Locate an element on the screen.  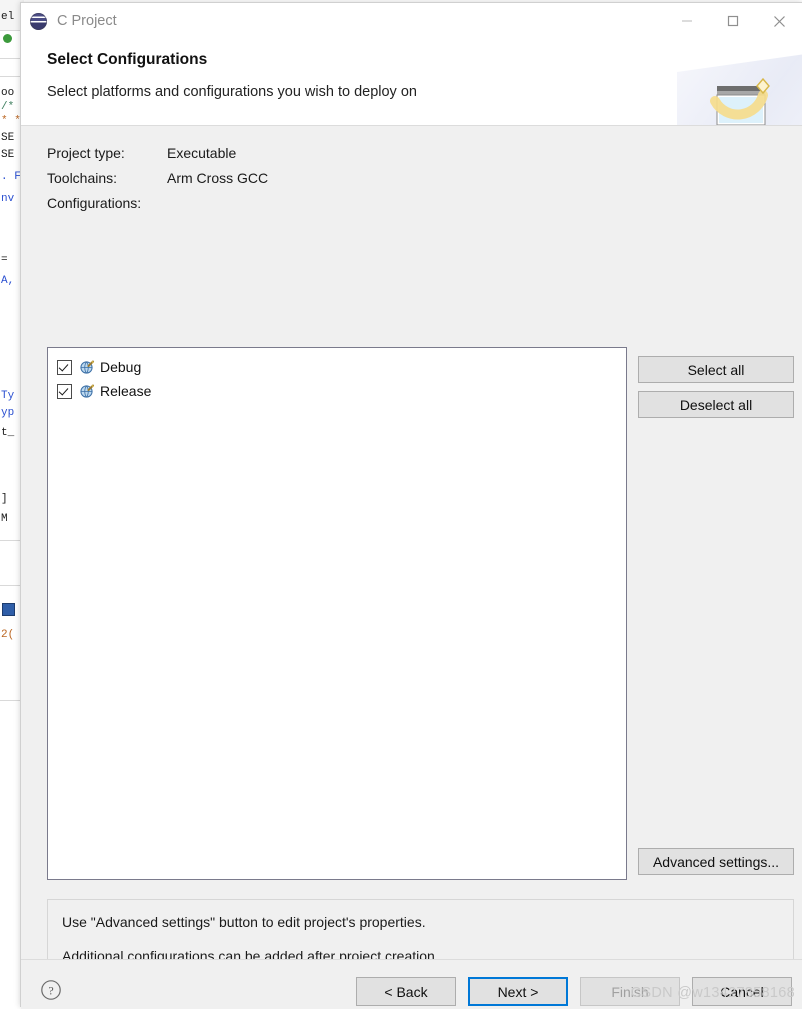
background-code-fragment: nv is located at coordinates (8, 199).